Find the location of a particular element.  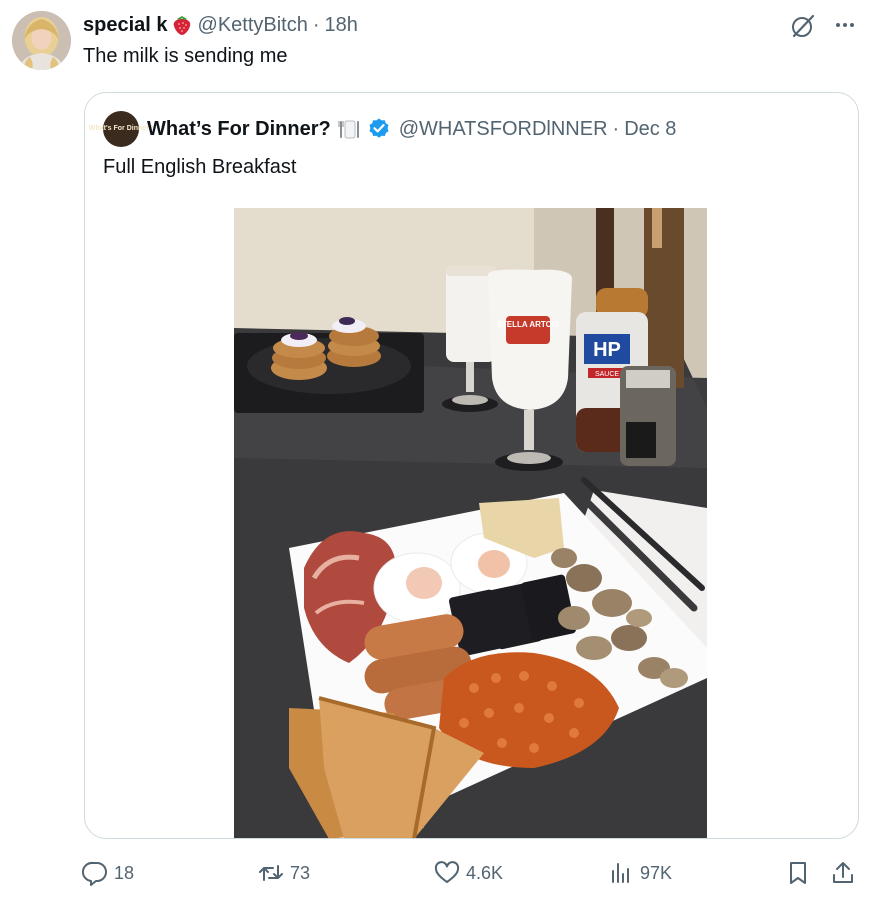

bookmark-button is located at coordinates (798, 873).